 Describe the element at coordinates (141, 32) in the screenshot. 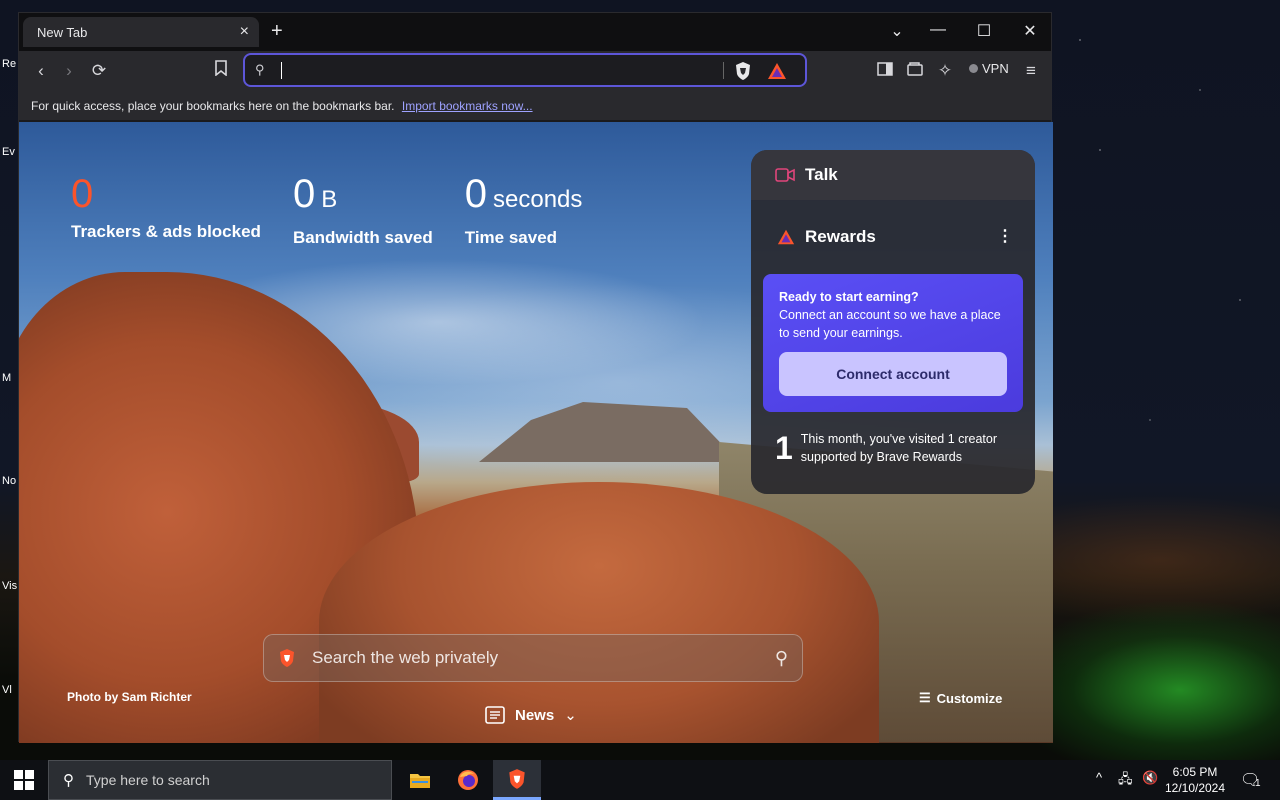

I see `tab-new-tab: New Tab ×` at that location.